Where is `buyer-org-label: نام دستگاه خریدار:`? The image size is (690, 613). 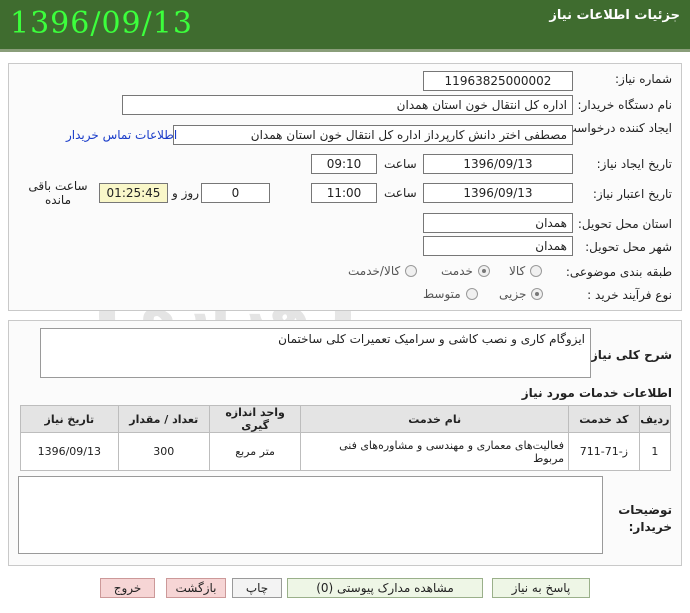
buyer-org-label: نام دستگاه خریدار: is located at coordinates (625, 105).